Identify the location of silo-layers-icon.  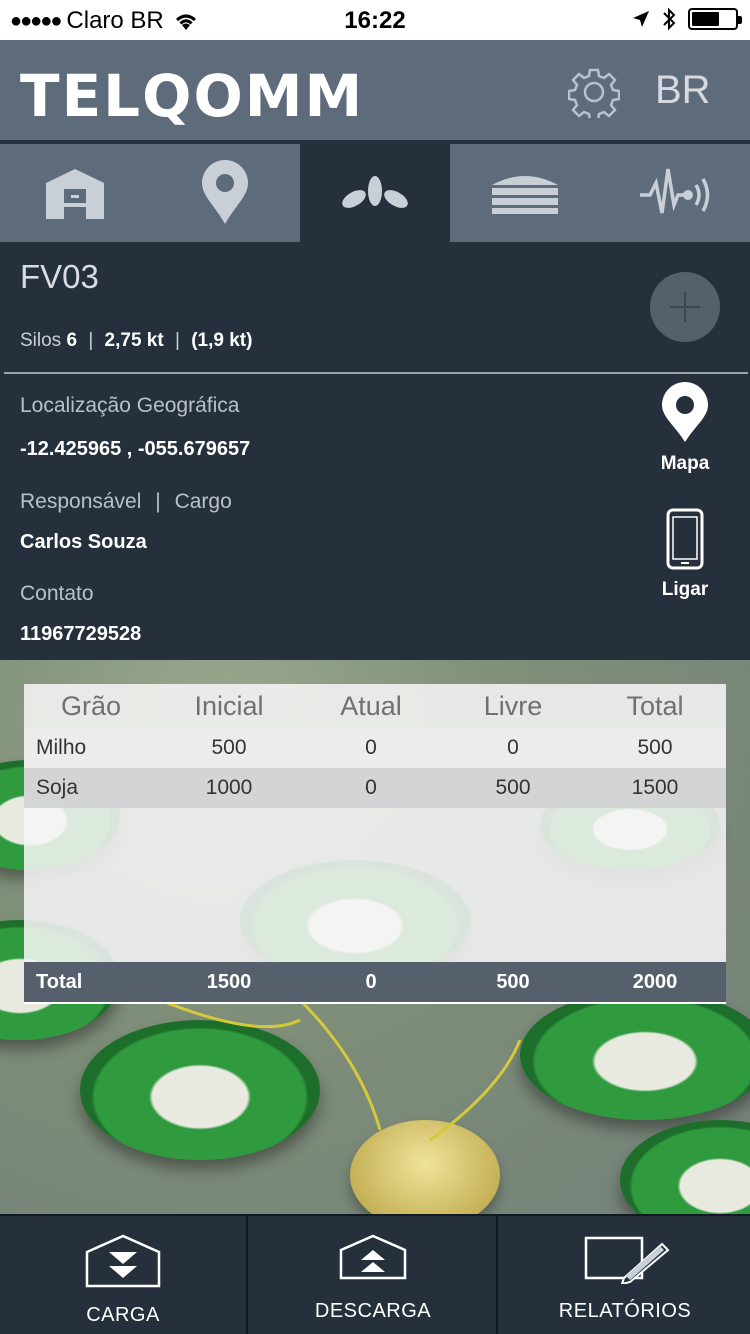
(525, 195).